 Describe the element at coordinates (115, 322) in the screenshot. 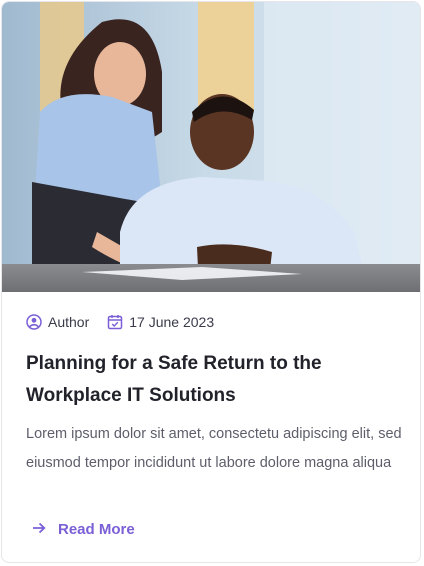

I see `calendar-check-icon` at that location.